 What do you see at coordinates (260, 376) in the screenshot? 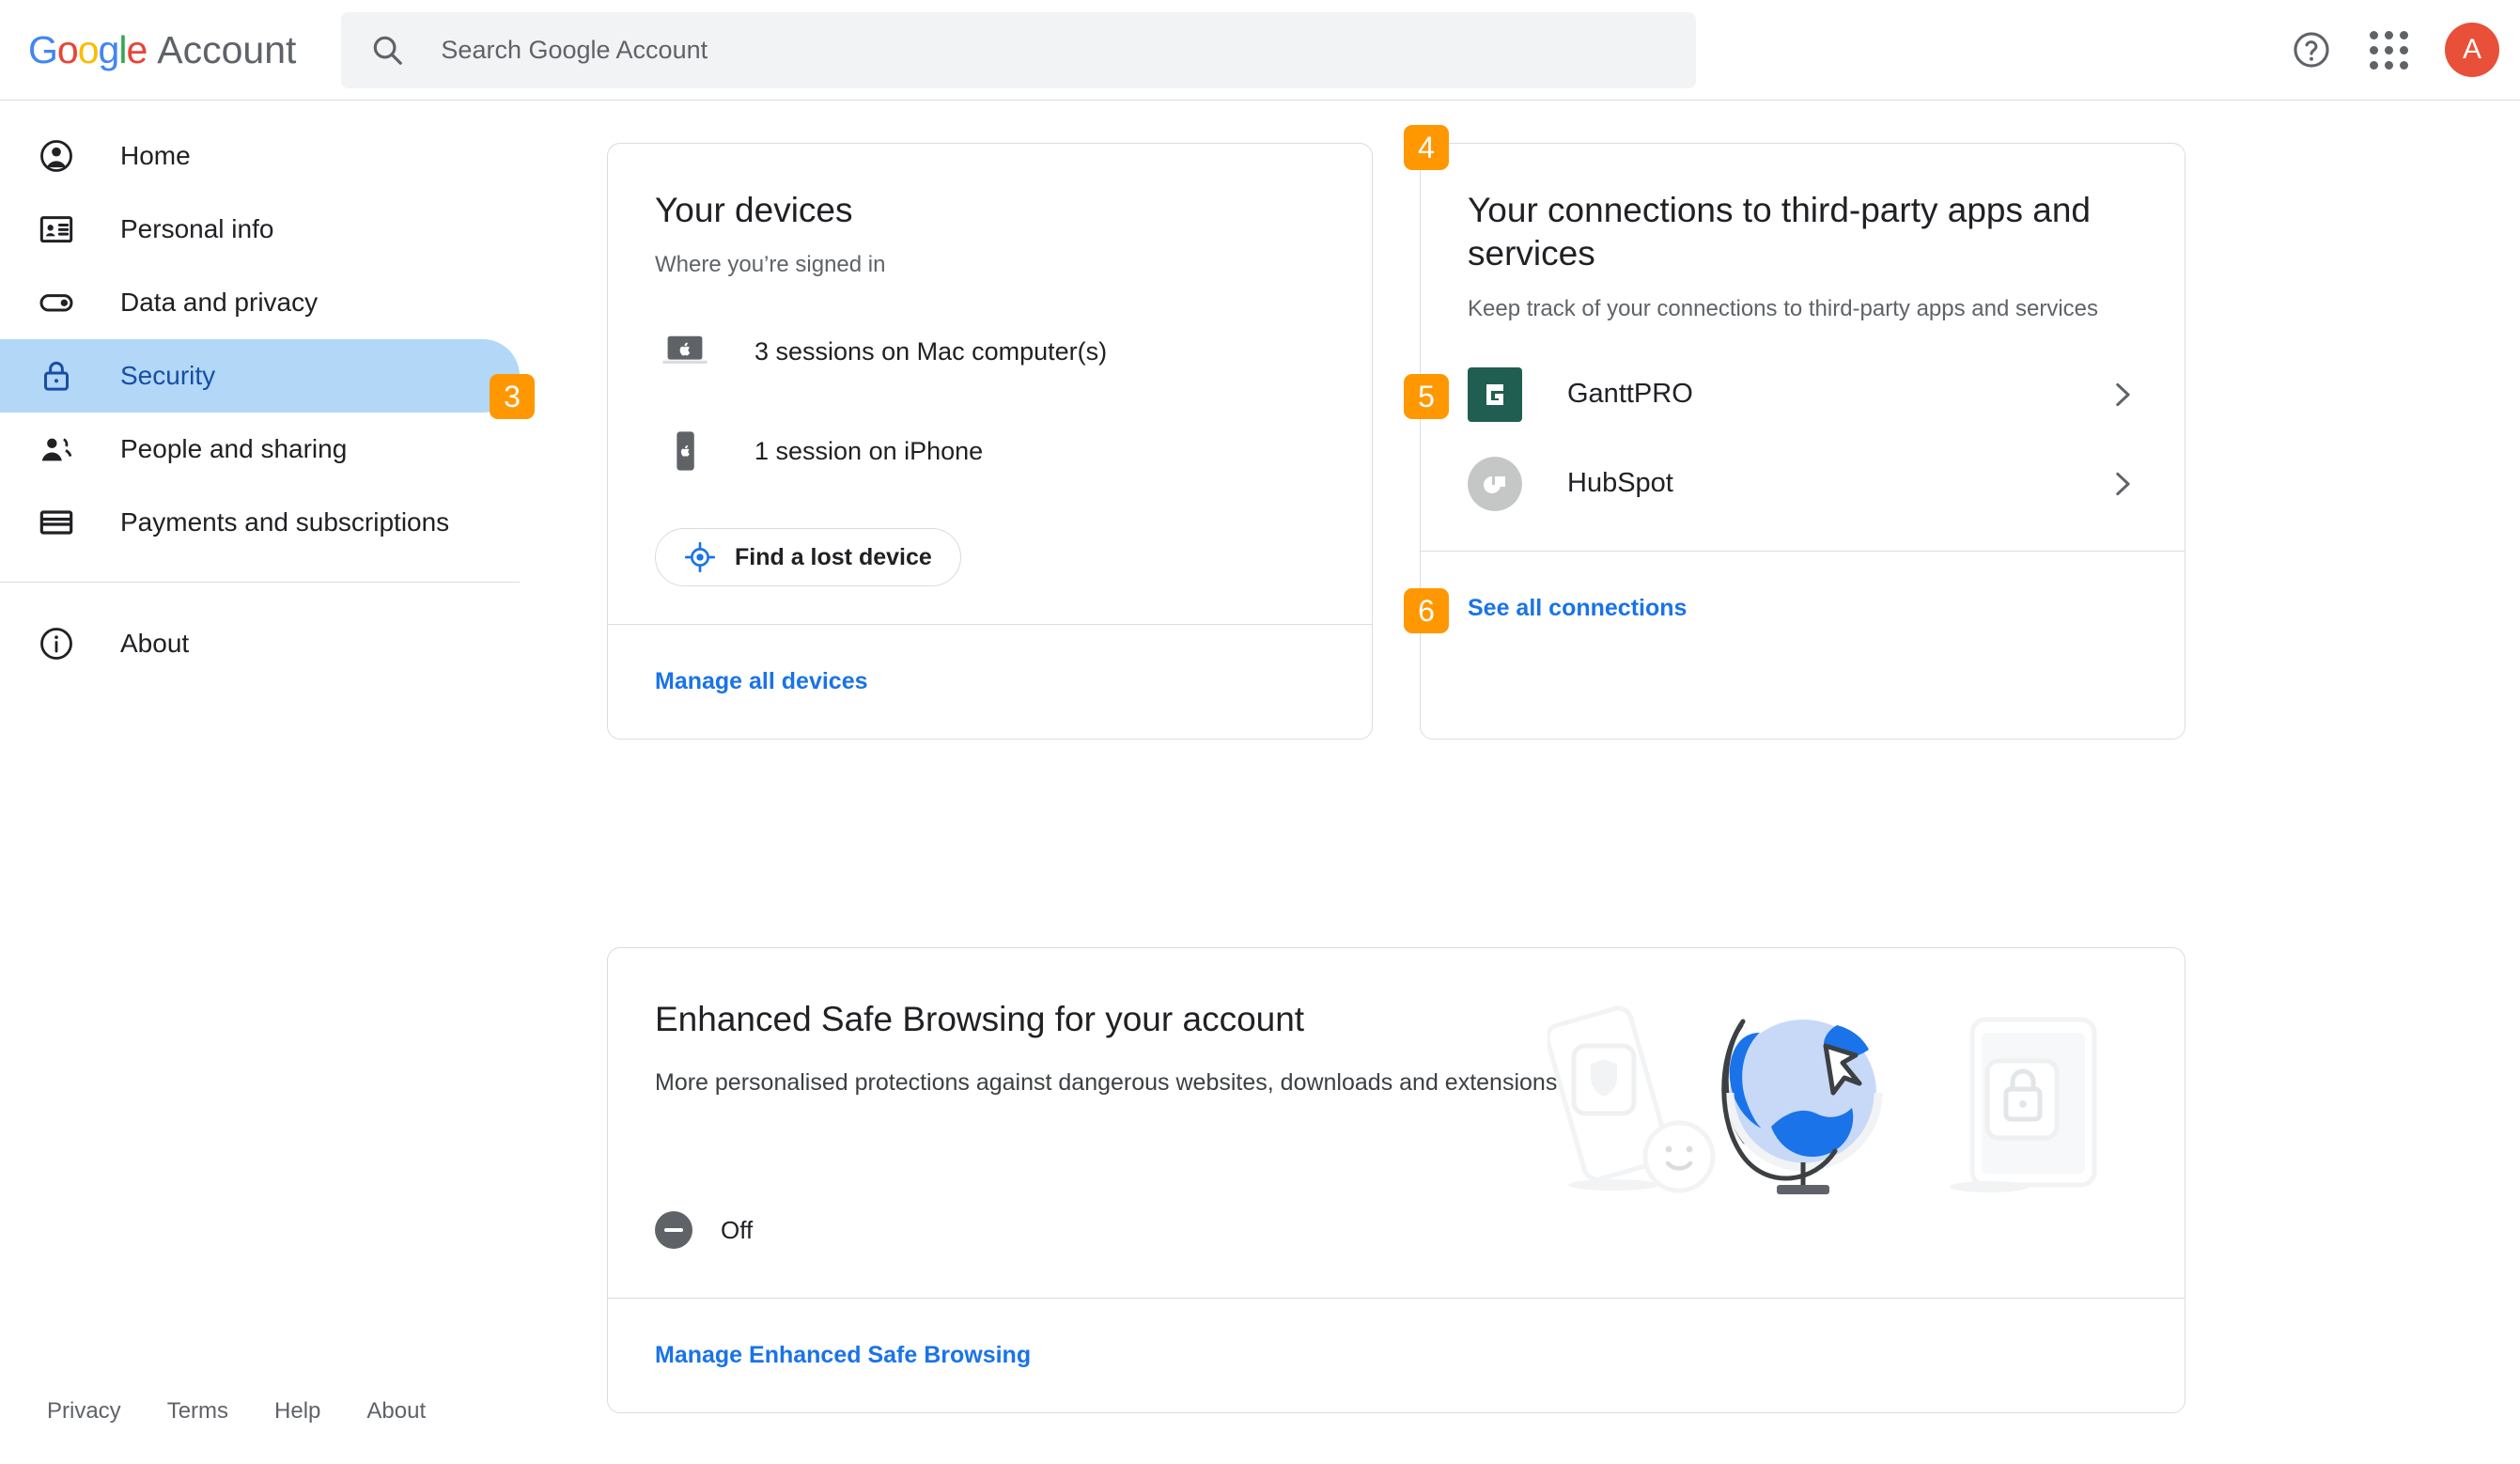
I see `sidebar-item-security: Security` at bounding box center [260, 376].